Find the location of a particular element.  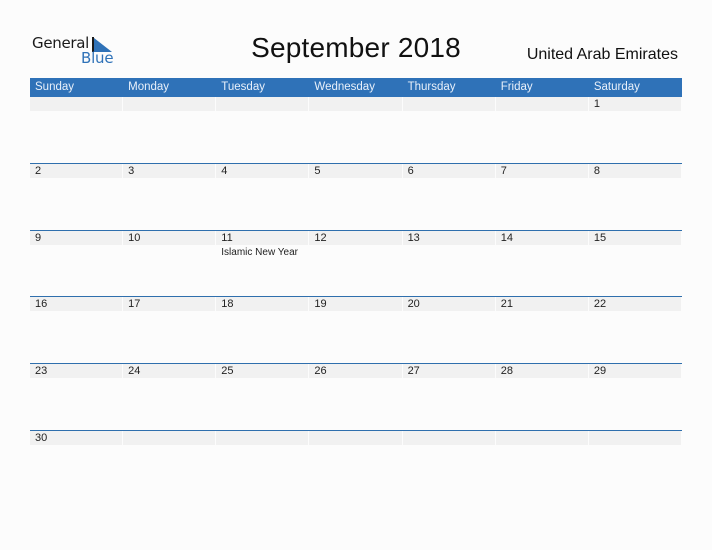

day-number: 13 is located at coordinates (413, 237).